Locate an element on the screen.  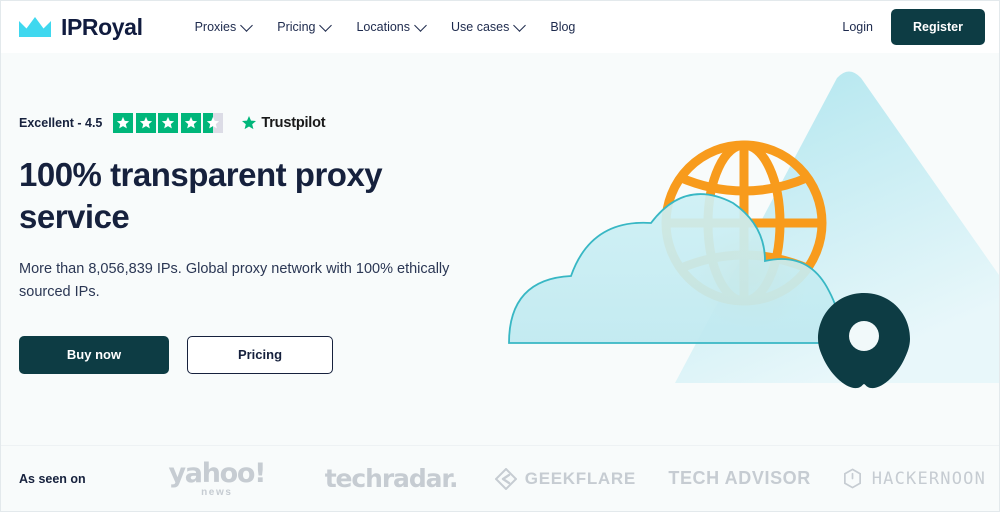
rating-text: Excellent - 4.5 is located at coordinates (61, 123).